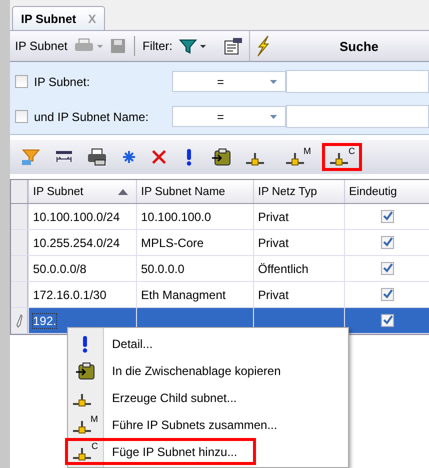 The width and height of the screenshot is (429, 468). I want to click on toolbar-button: C, so click(342, 157).